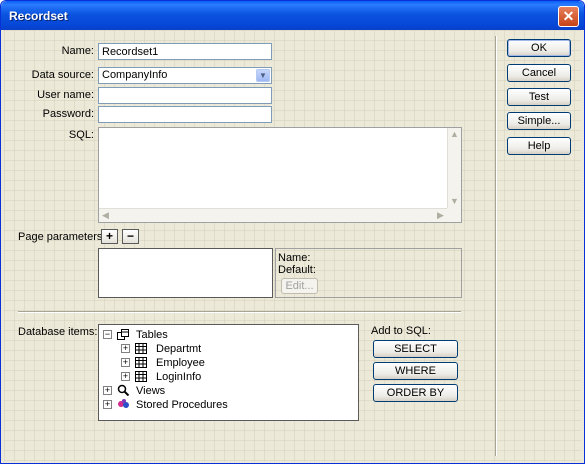 The height and width of the screenshot is (464, 585). I want to click on user-name-input, so click(185, 95).